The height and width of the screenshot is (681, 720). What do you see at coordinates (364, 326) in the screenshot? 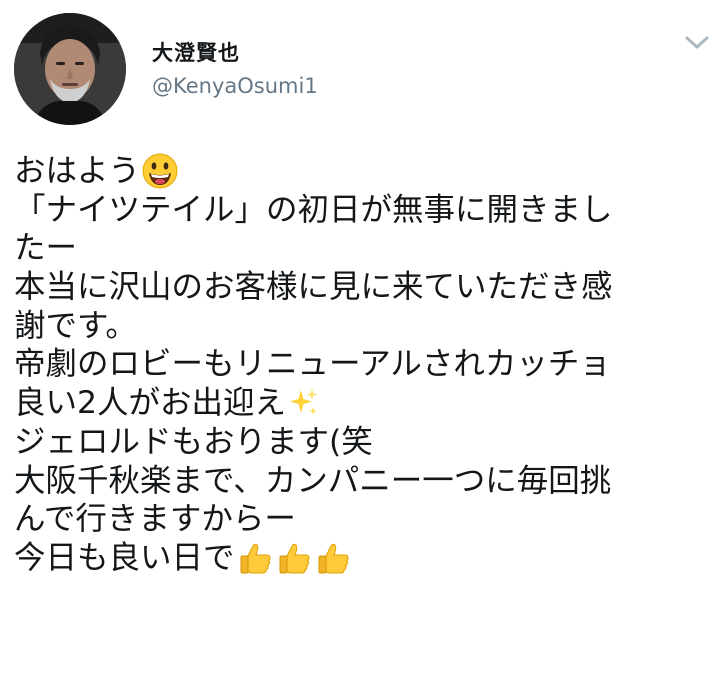
I see `tweet-line: 謝です。` at bounding box center [364, 326].